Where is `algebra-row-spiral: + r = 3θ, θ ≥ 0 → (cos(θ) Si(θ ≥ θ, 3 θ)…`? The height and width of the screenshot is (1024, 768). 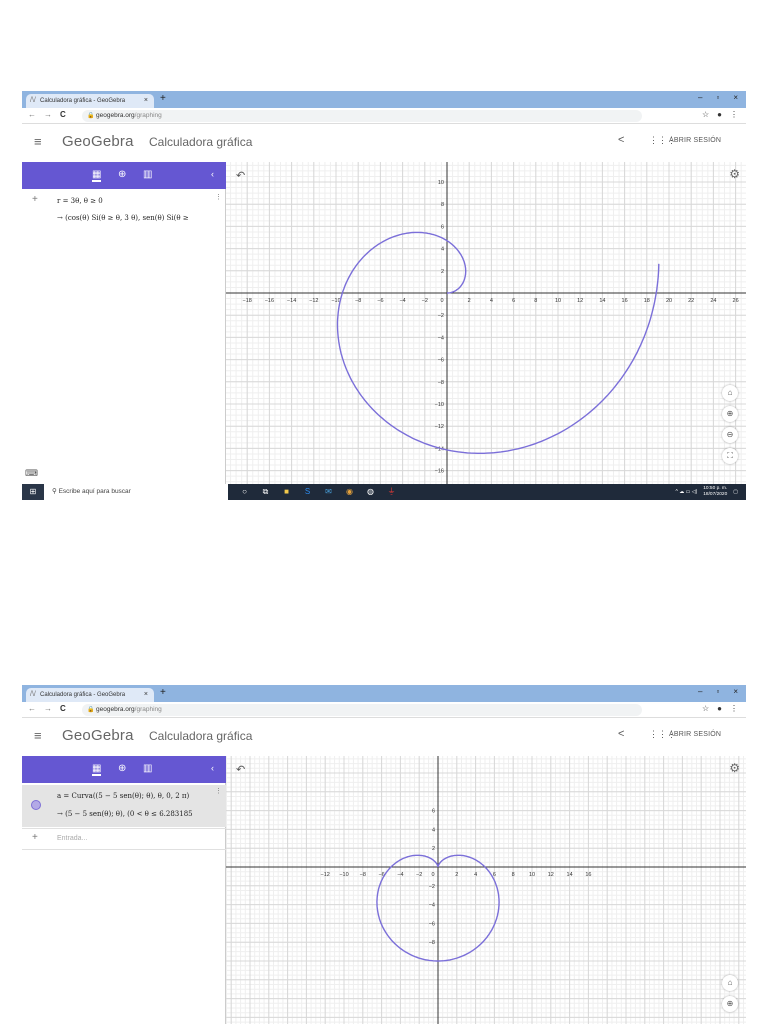
algebra-row-spiral: + r = 3θ, θ ≥ 0 → (cos(θ) Si(θ ≥ θ, 3 θ)… is located at coordinates (124, 211).